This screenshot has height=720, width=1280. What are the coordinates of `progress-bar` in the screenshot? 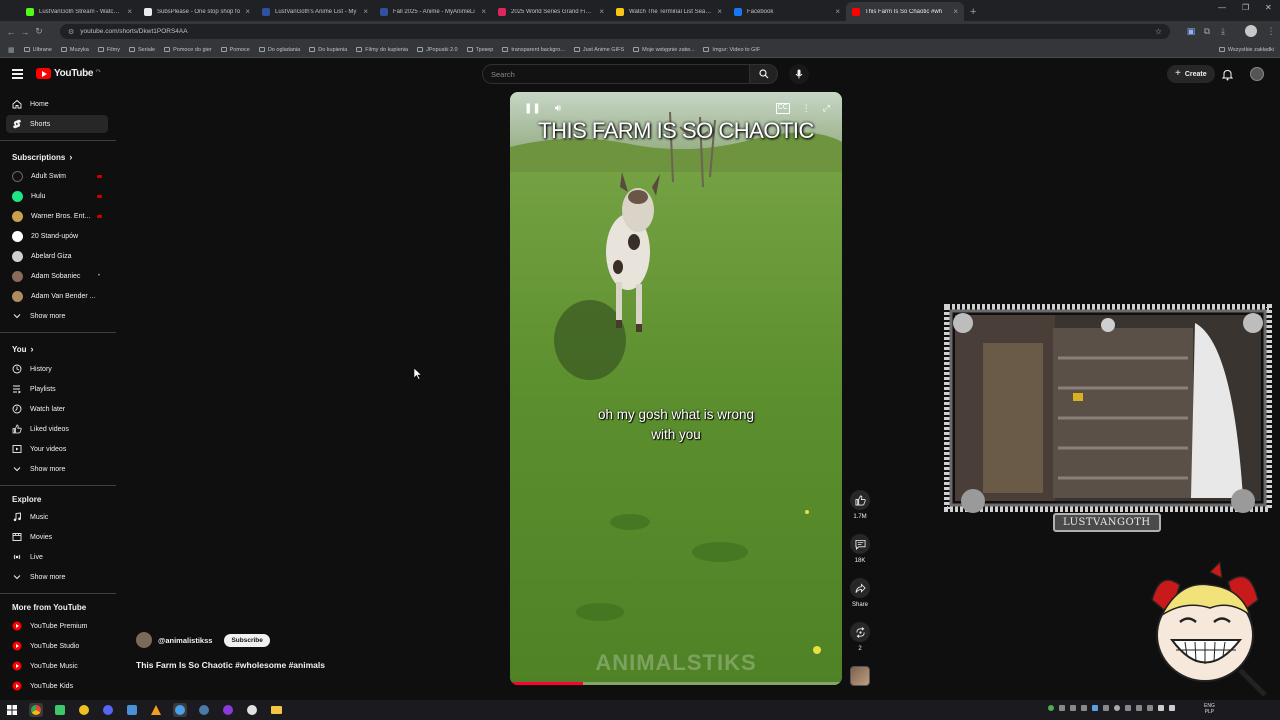 It's located at (676, 683).